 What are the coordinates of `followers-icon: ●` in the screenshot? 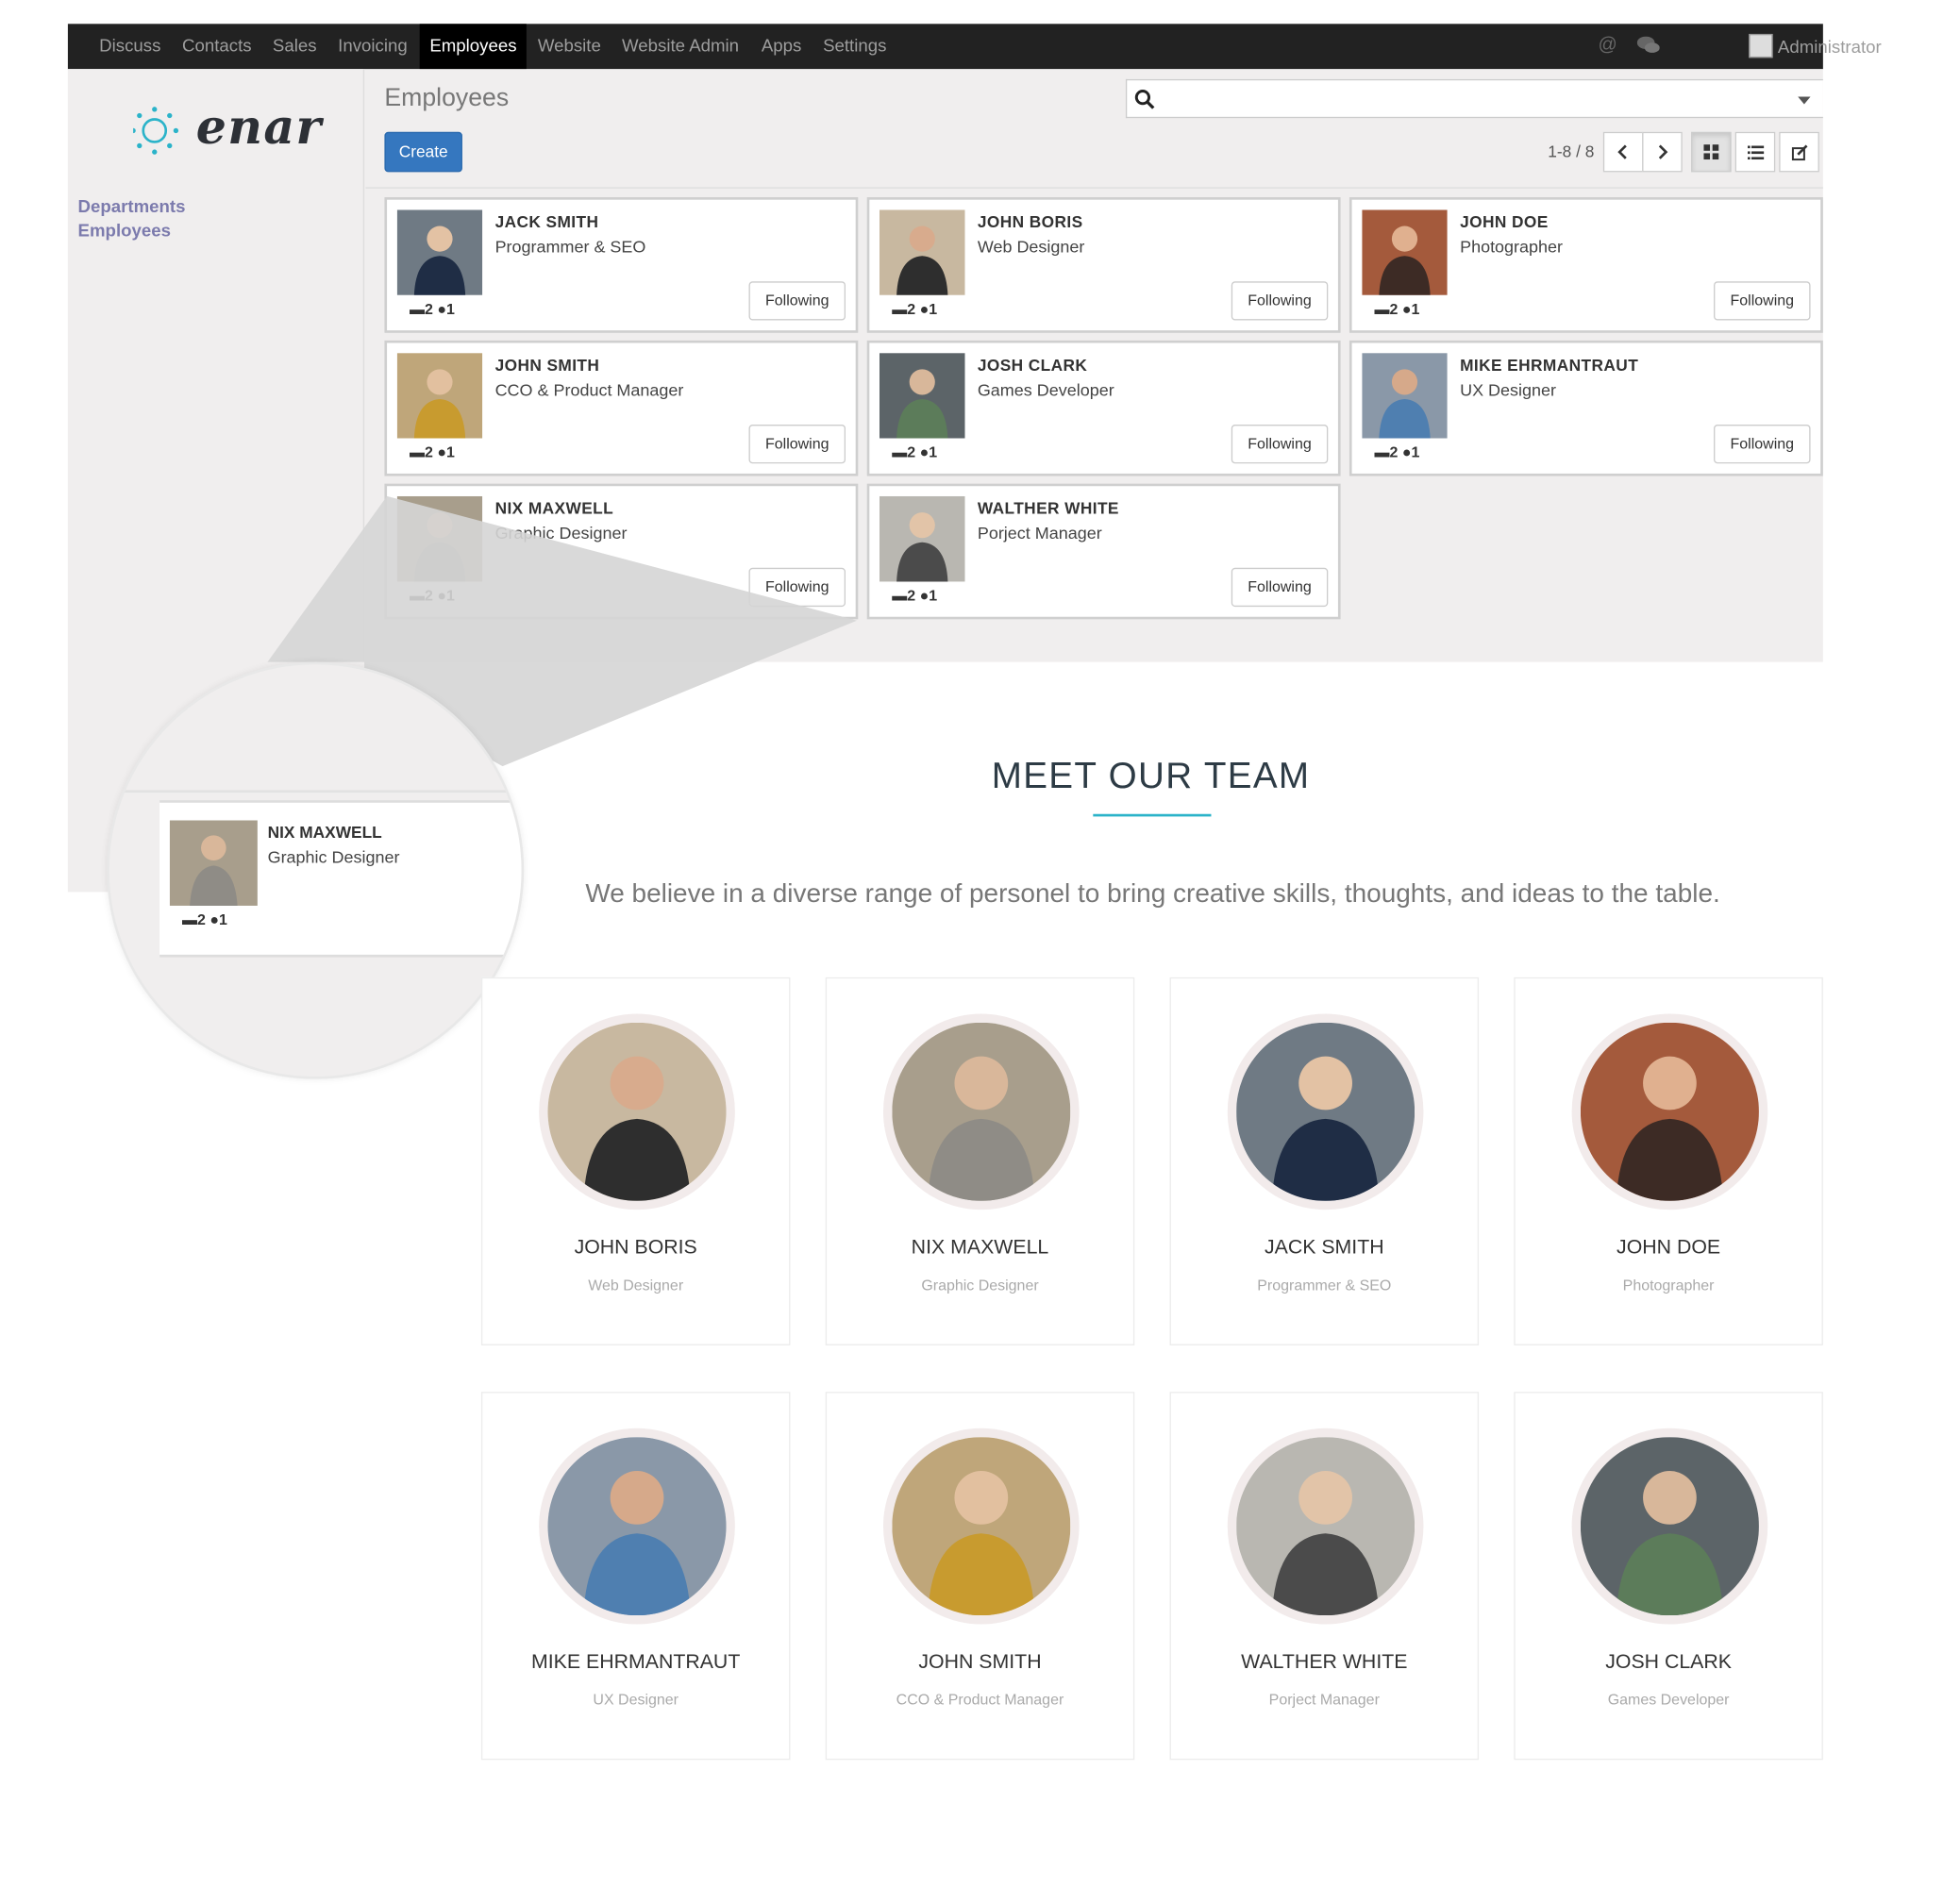 It's located at (214, 919).